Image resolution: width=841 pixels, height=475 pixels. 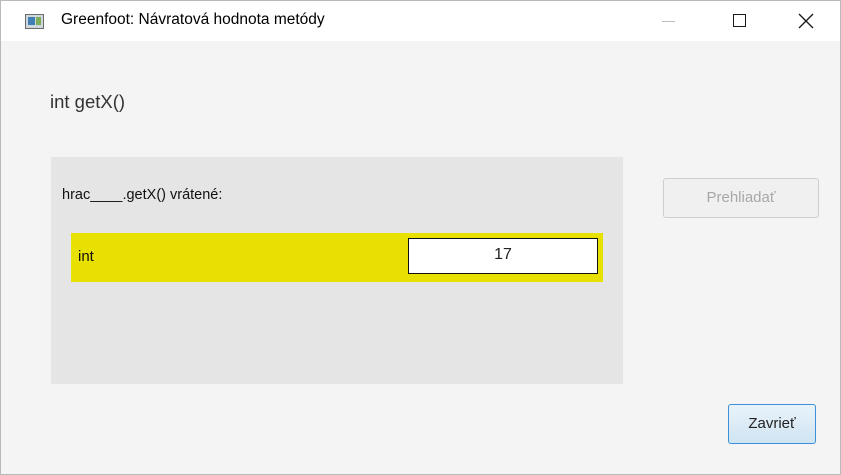 What do you see at coordinates (193, 19) in the screenshot?
I see `window-title: Greenfoot: Návratová hodnota metódy` at bounding box center [193, 19].